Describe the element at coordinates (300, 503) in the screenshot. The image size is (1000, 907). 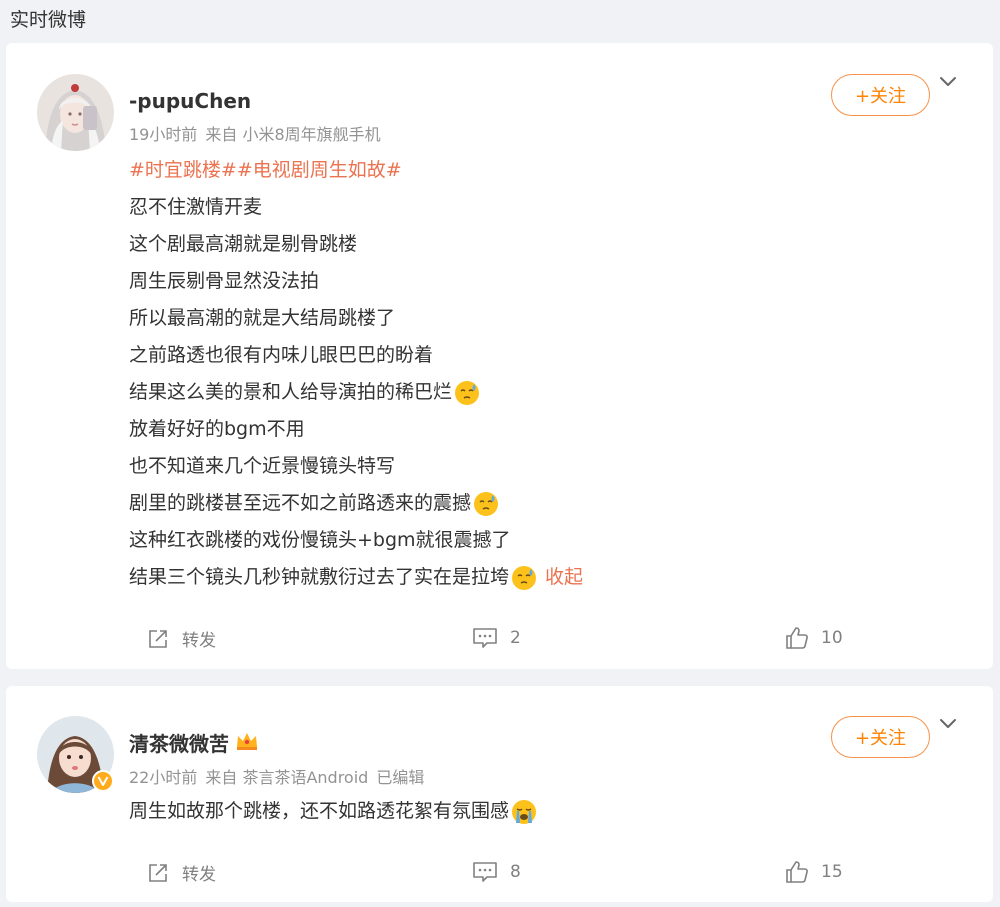
I see `post-line: 剧里的跳楼甚至远不如之前路透来的震撼` at that location.